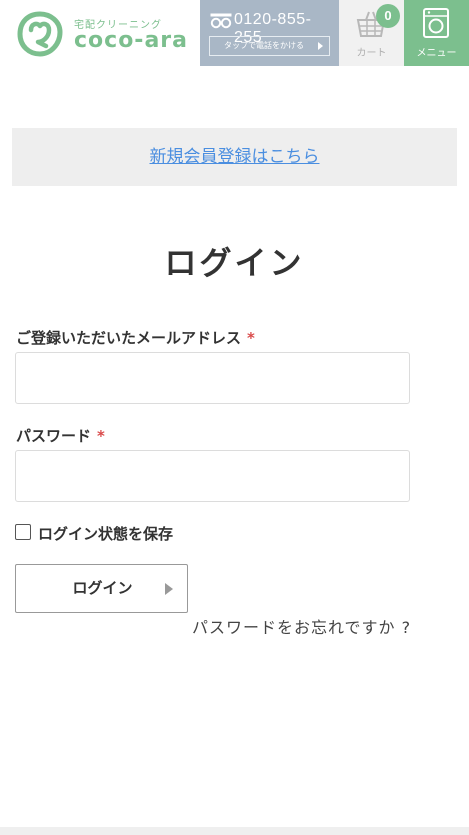 The width and height of the screenshot is (469, 835). I want to click on password-field, so click(212, 476).